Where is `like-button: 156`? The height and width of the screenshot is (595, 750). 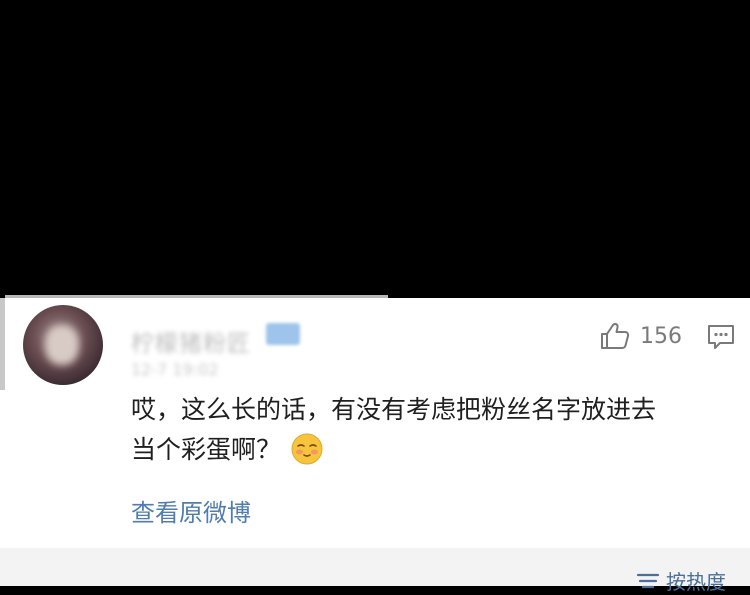
like-button: 156 is located at coordinates (641, 336).